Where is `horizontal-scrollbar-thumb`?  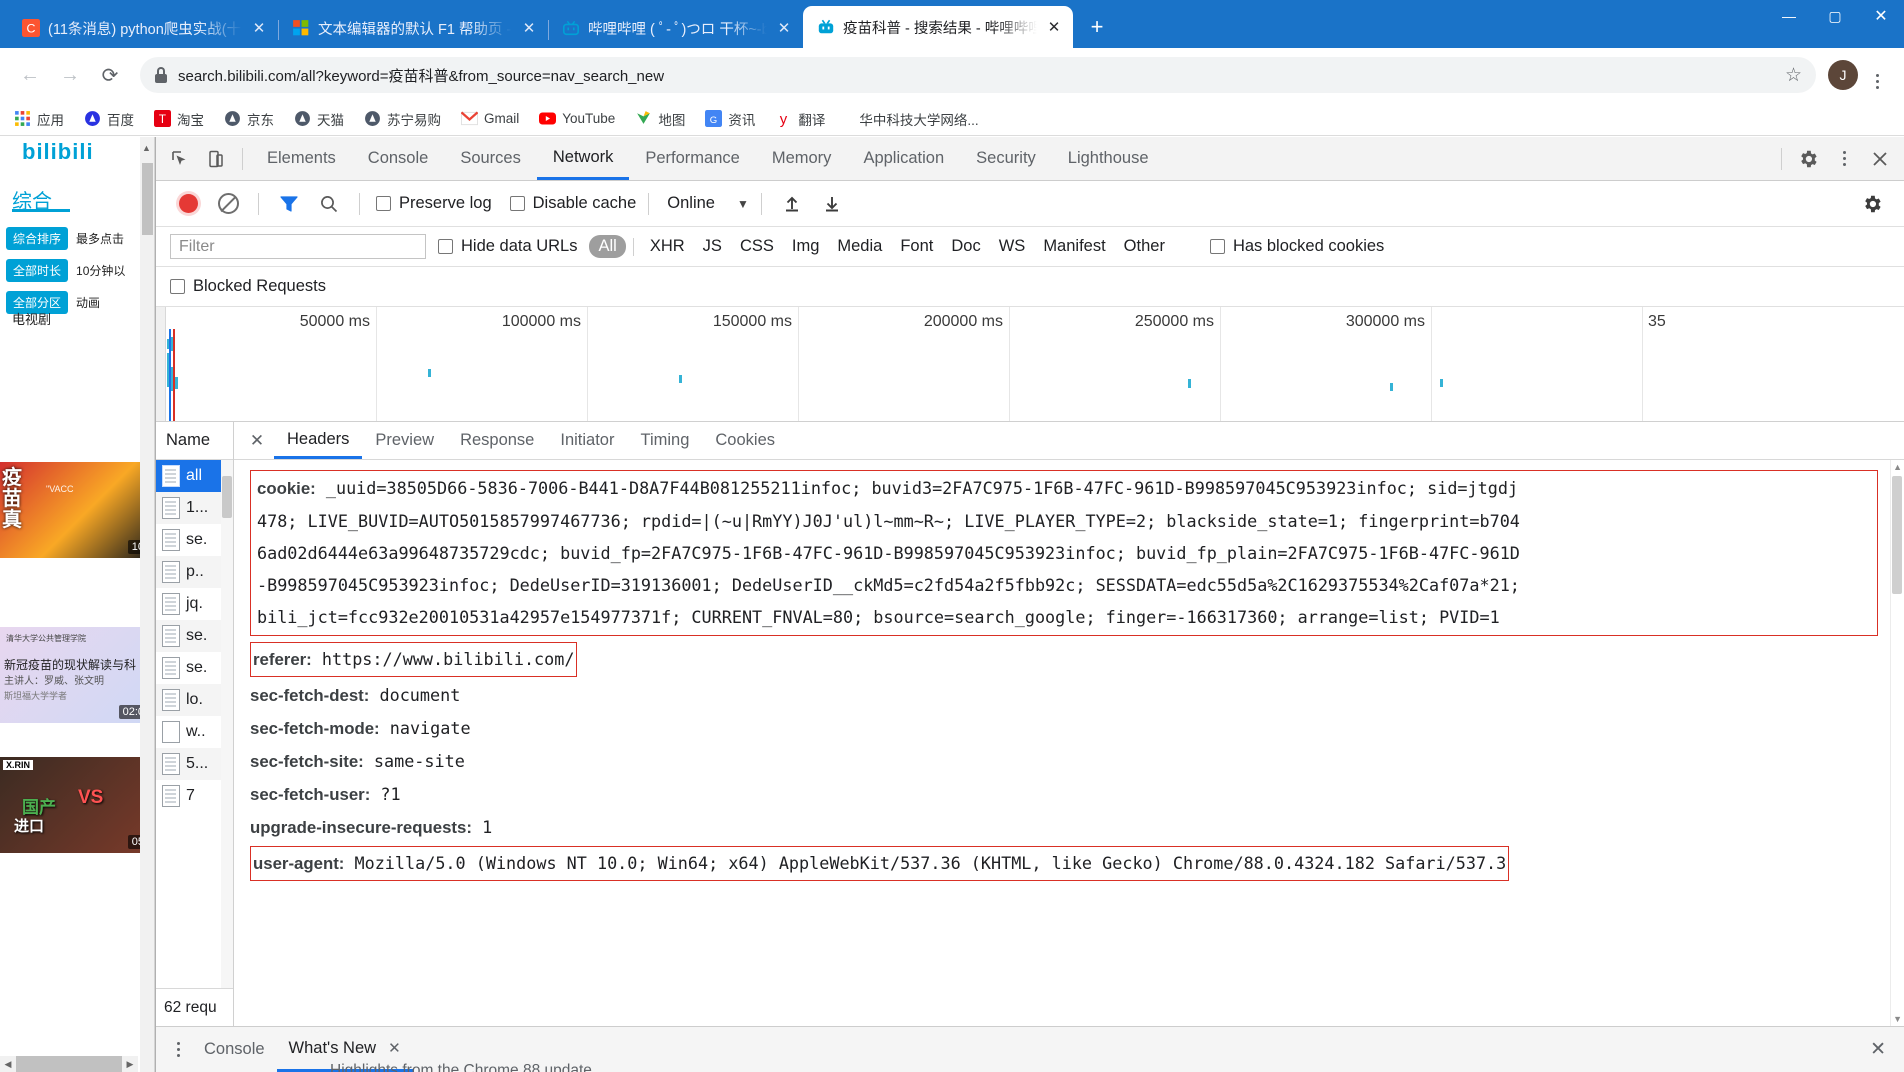
horizontal-scrollbar-thumb is located at coordinates (69, 1064).